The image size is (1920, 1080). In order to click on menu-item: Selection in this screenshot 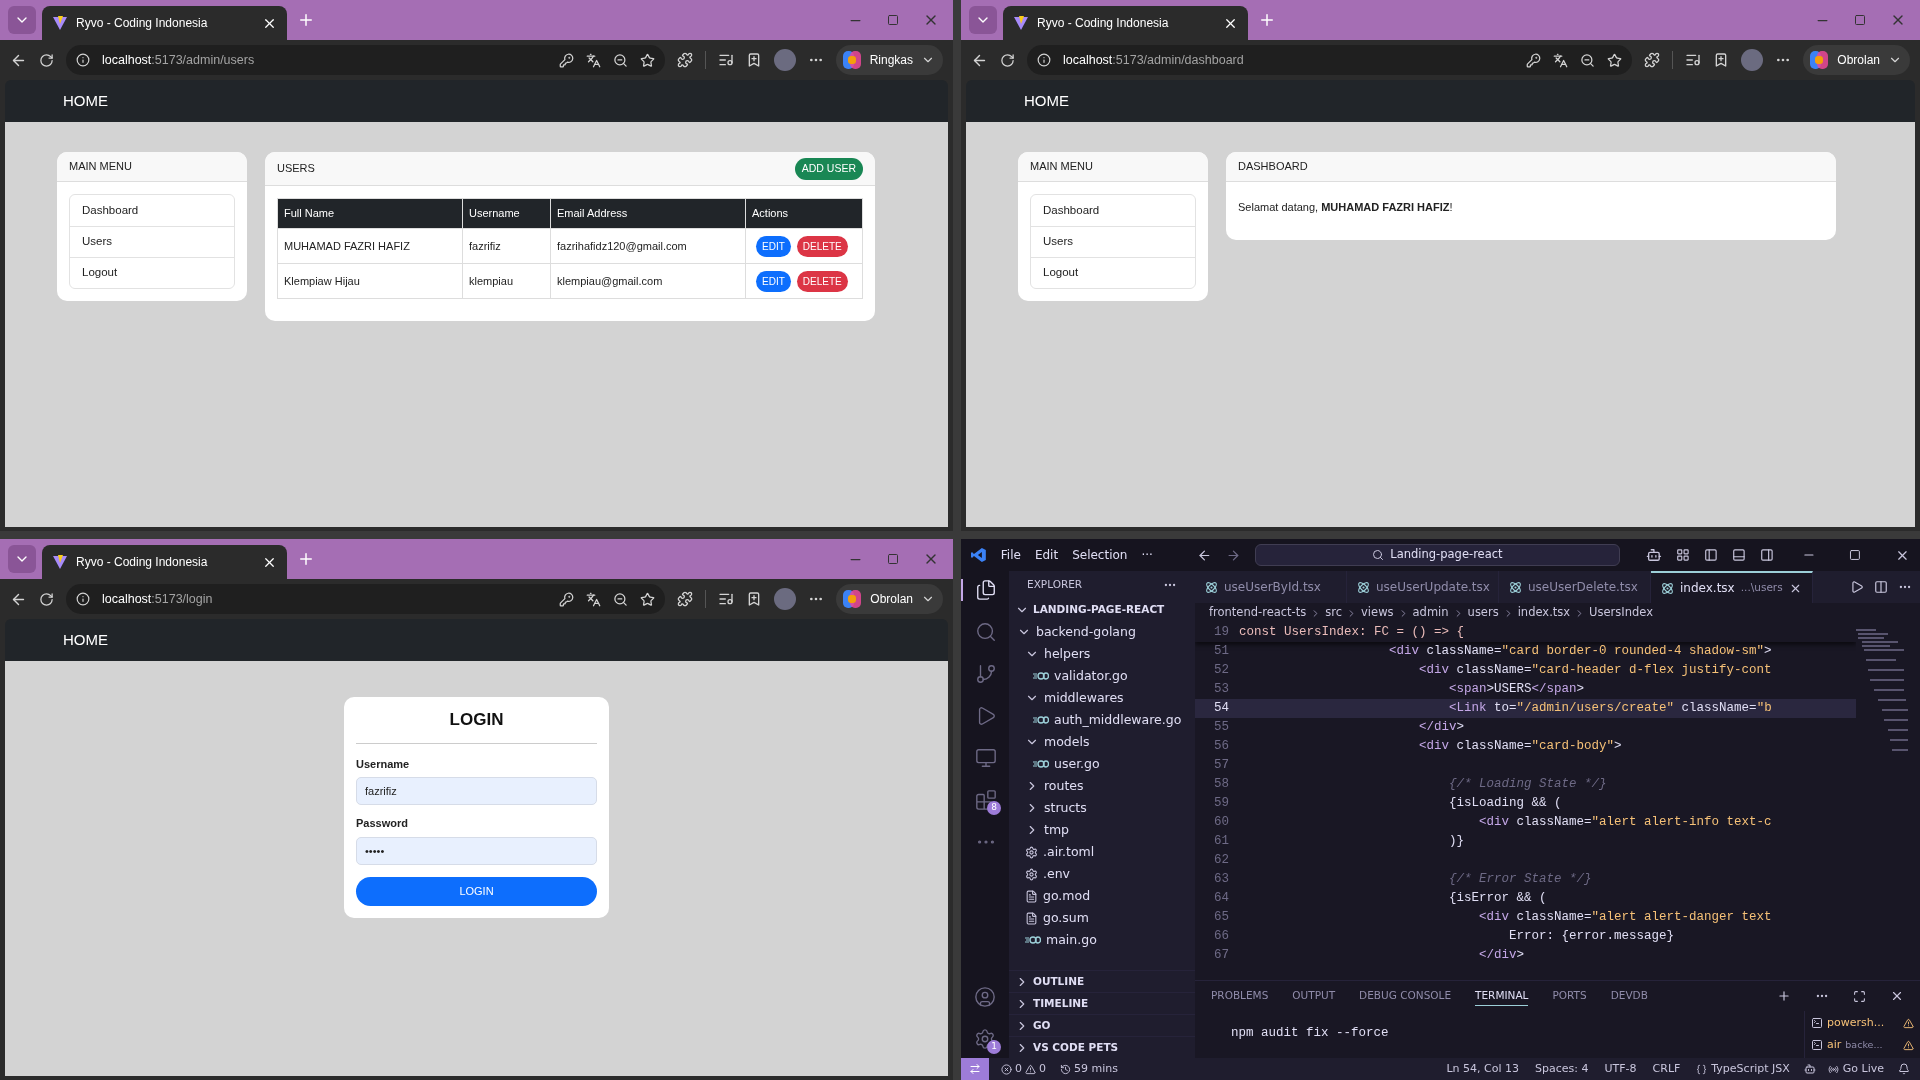, I will do `click(1100, 555)`.